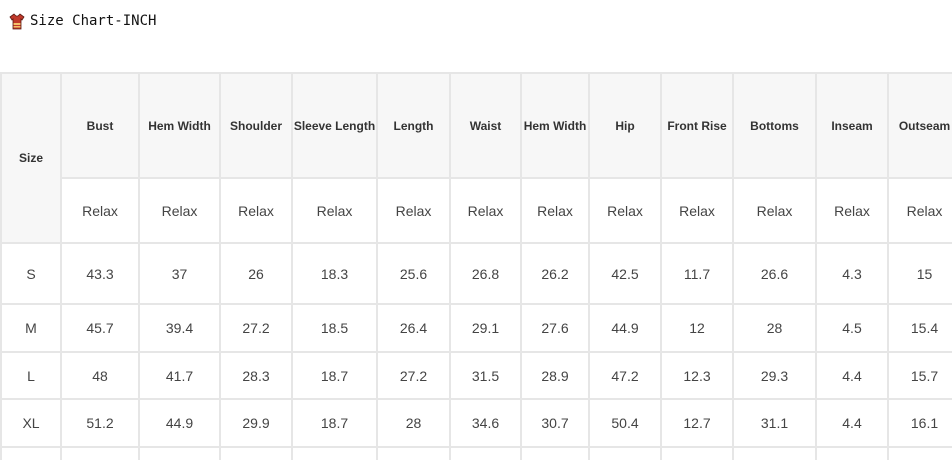 The height and width of the screenshot is (460, 952). What do you see at coordinates (852, 125) in the screenshot?
I see `column-header-inseam: Inseam` at bounding box center [852, 125].